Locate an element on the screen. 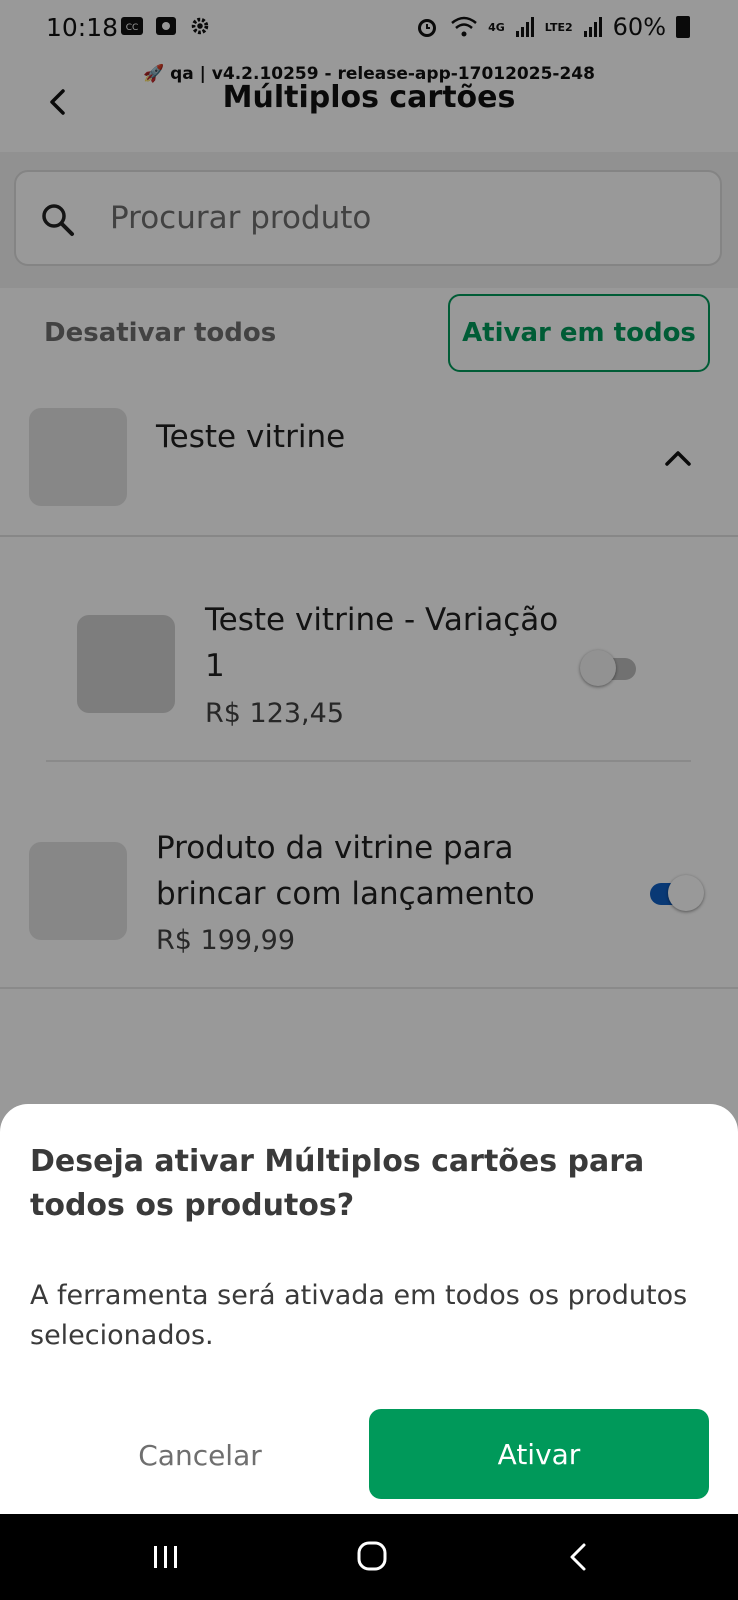 The image size is (738, 1600). cancel-button: Cancelar is located at coordinates (200, 1455).